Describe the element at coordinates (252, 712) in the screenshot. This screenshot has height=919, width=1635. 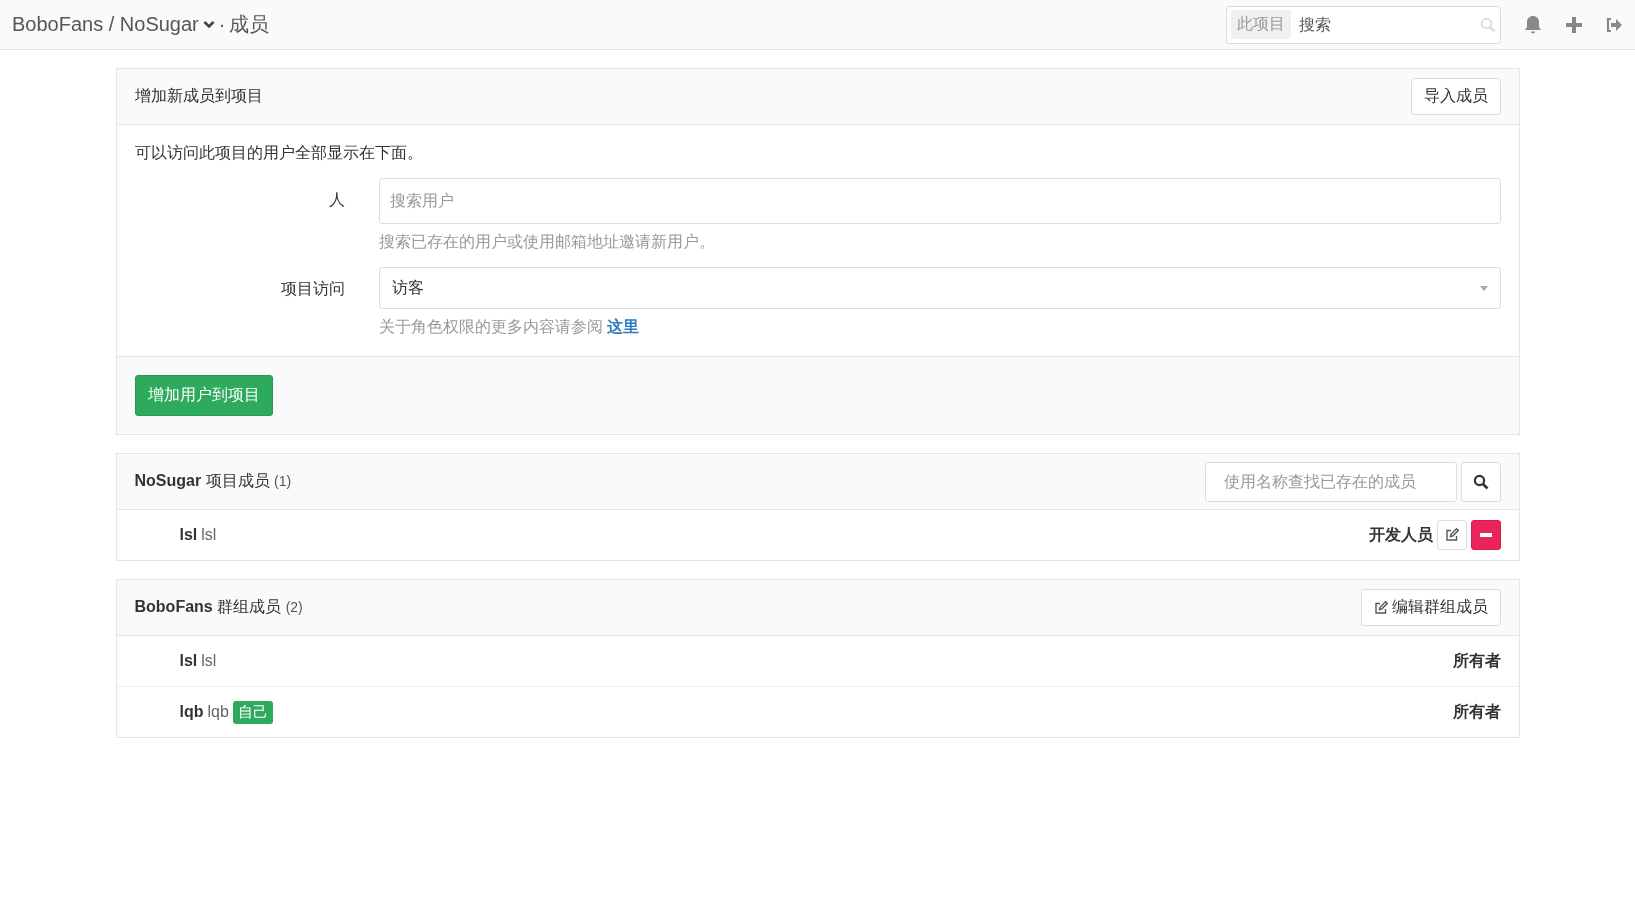
I see `self-badge: 自己` at that location.